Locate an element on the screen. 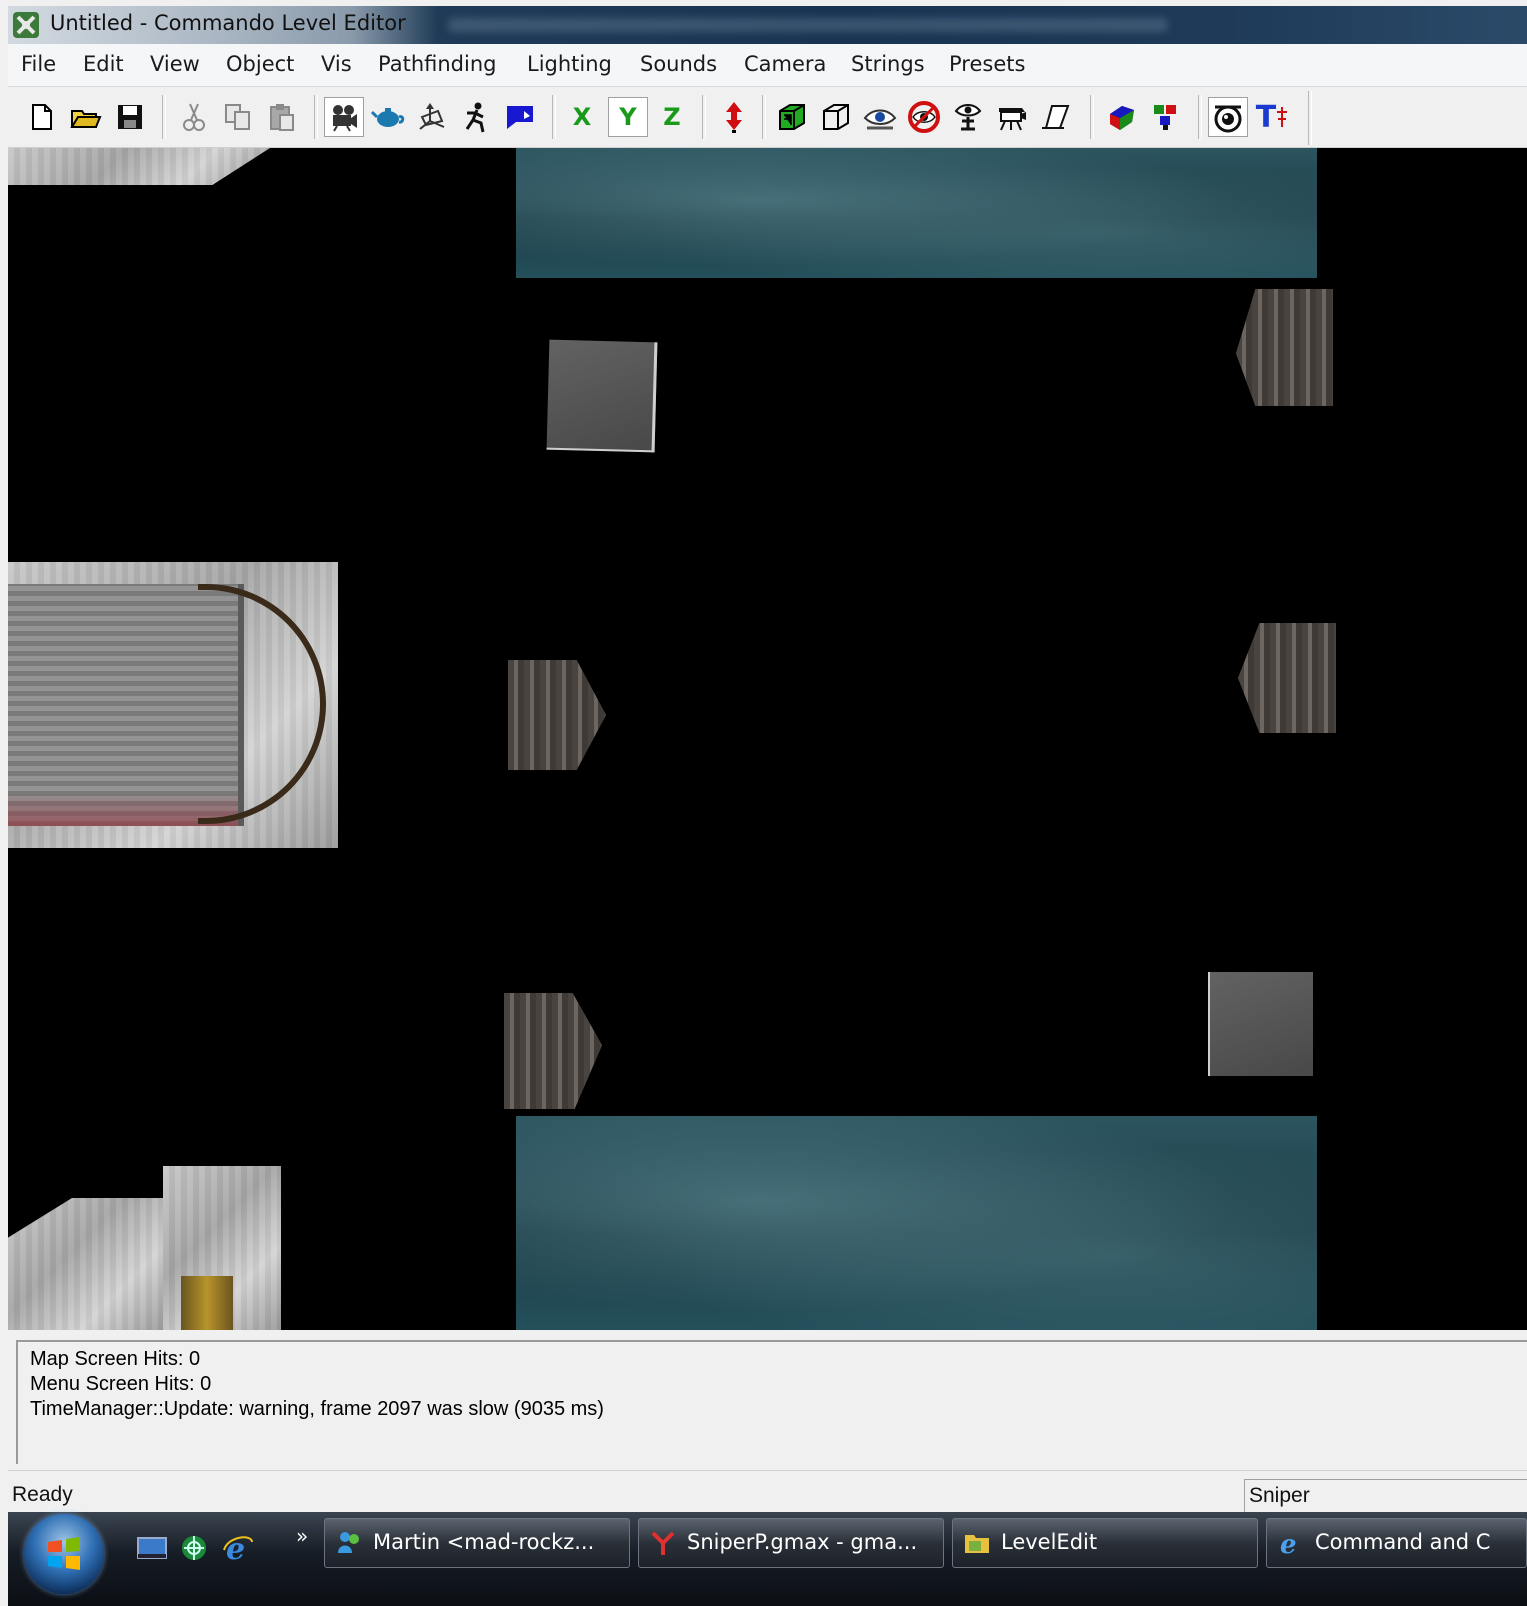 This screenshot has height=1606, width=1527. axis-z-button: Z is located at coordinates (672, 117).